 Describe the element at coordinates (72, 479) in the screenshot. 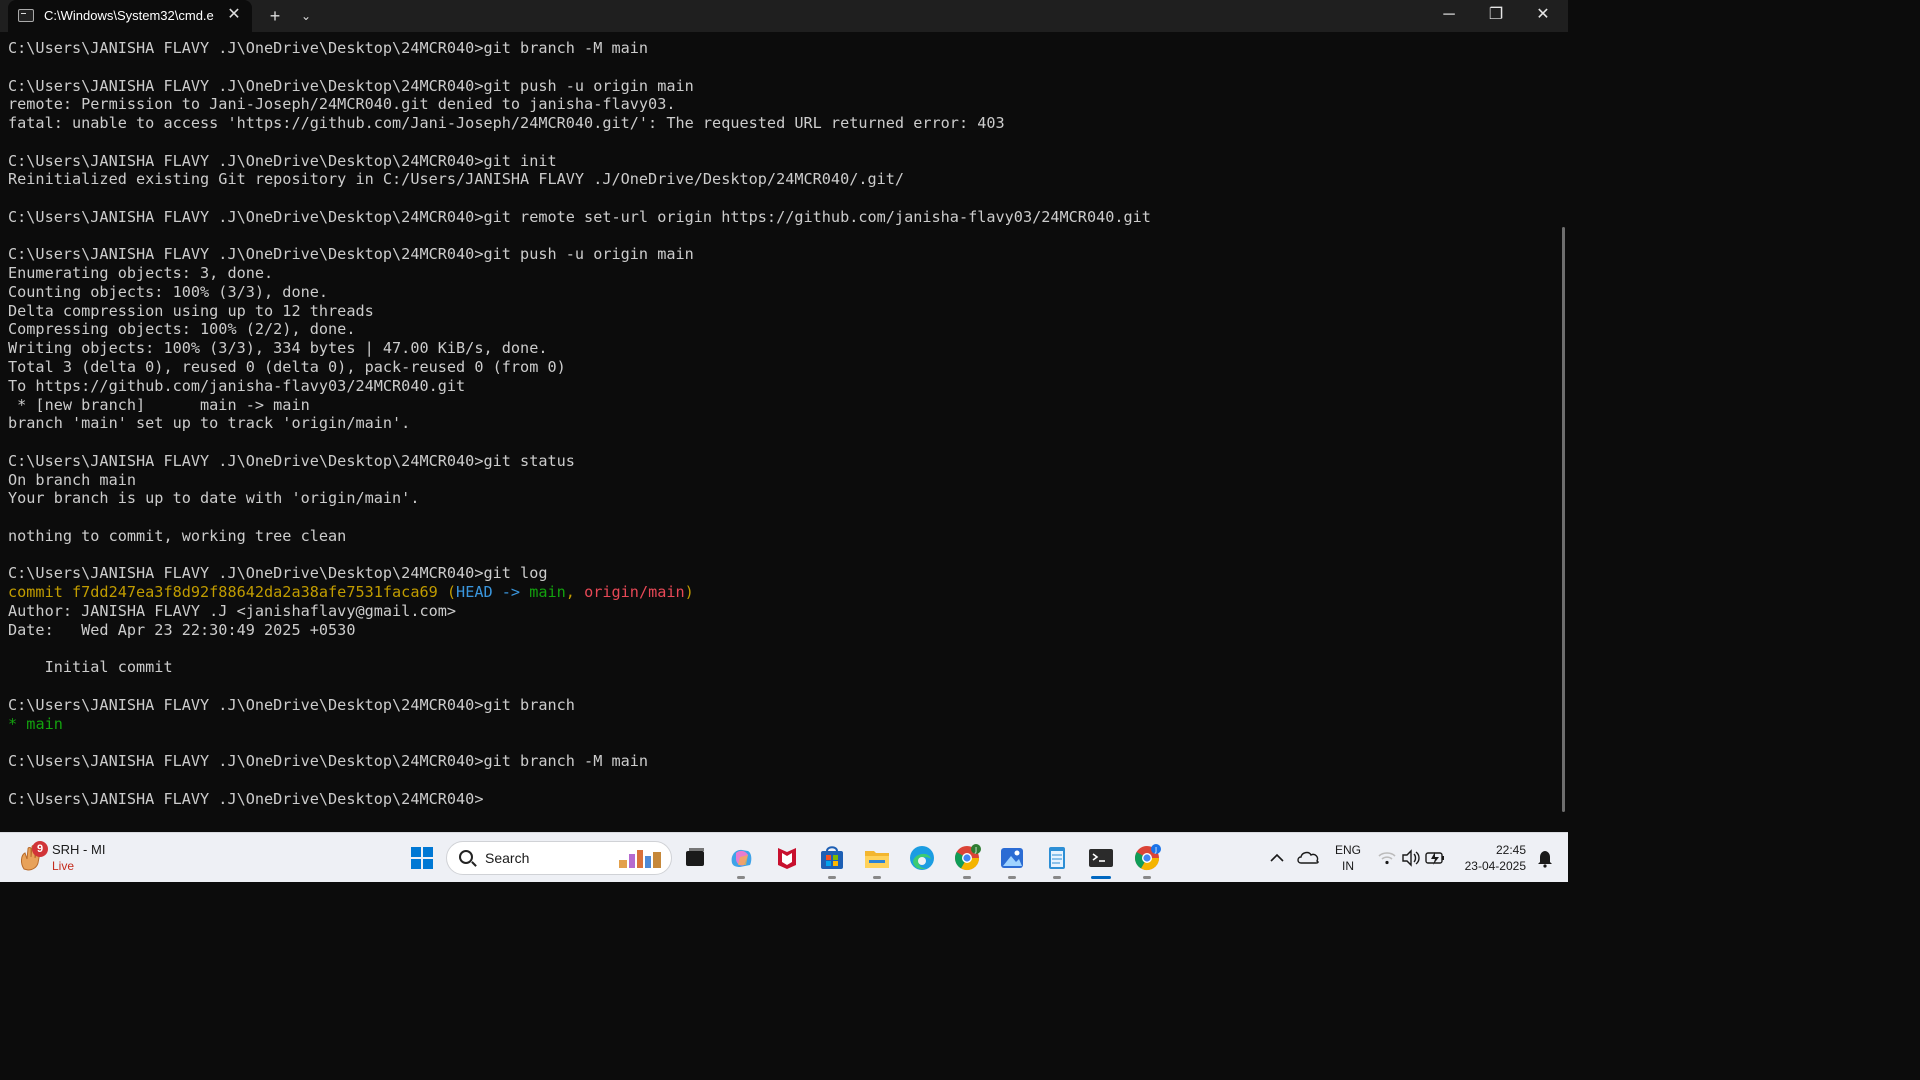

I see `terminal-text: On branch main` at that location.